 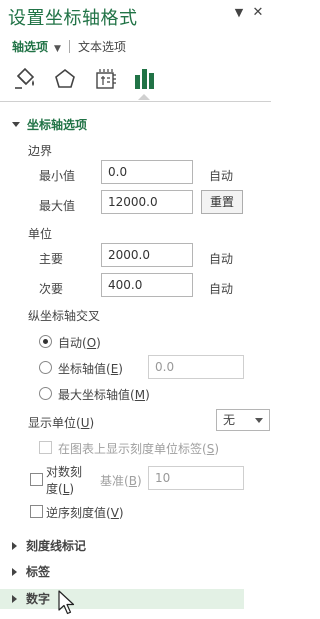 I want to click on min-auto-status: 自动, so click(x=221, y=176).